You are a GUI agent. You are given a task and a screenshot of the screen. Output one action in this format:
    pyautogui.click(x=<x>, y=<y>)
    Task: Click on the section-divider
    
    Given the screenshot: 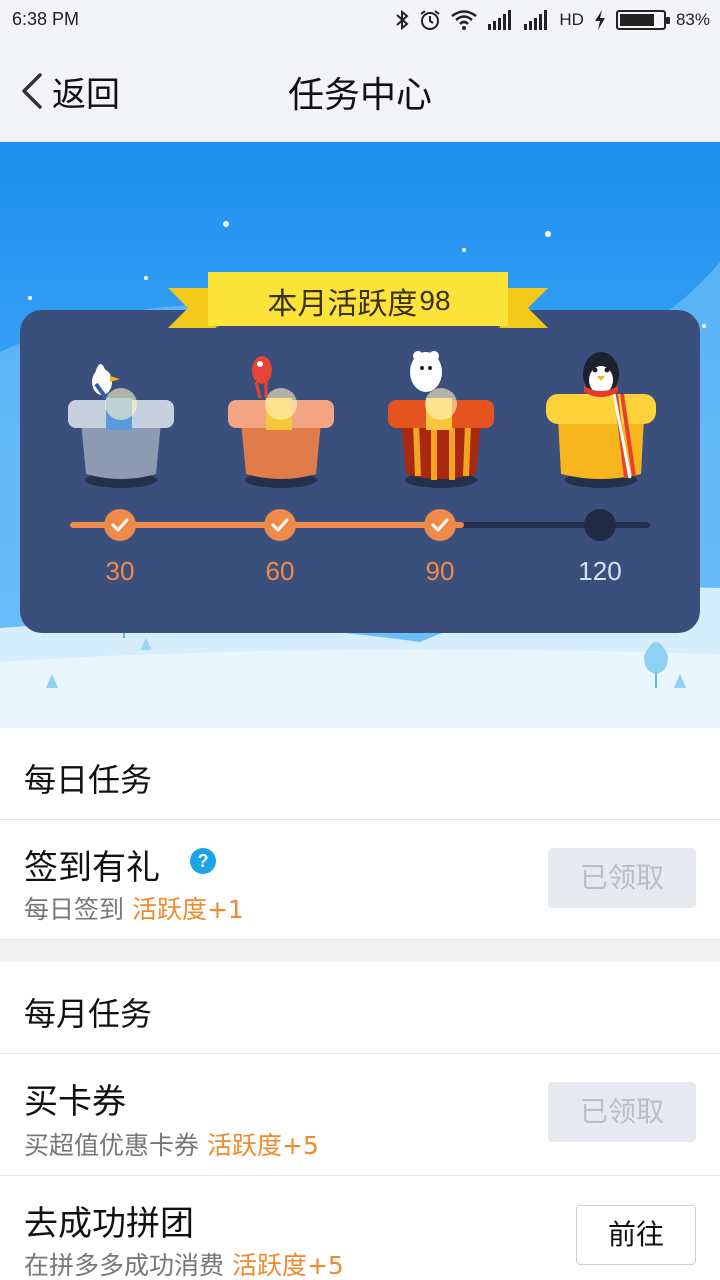 What is the action you would take?
    pyautogui.click(x=360, y=951)
    